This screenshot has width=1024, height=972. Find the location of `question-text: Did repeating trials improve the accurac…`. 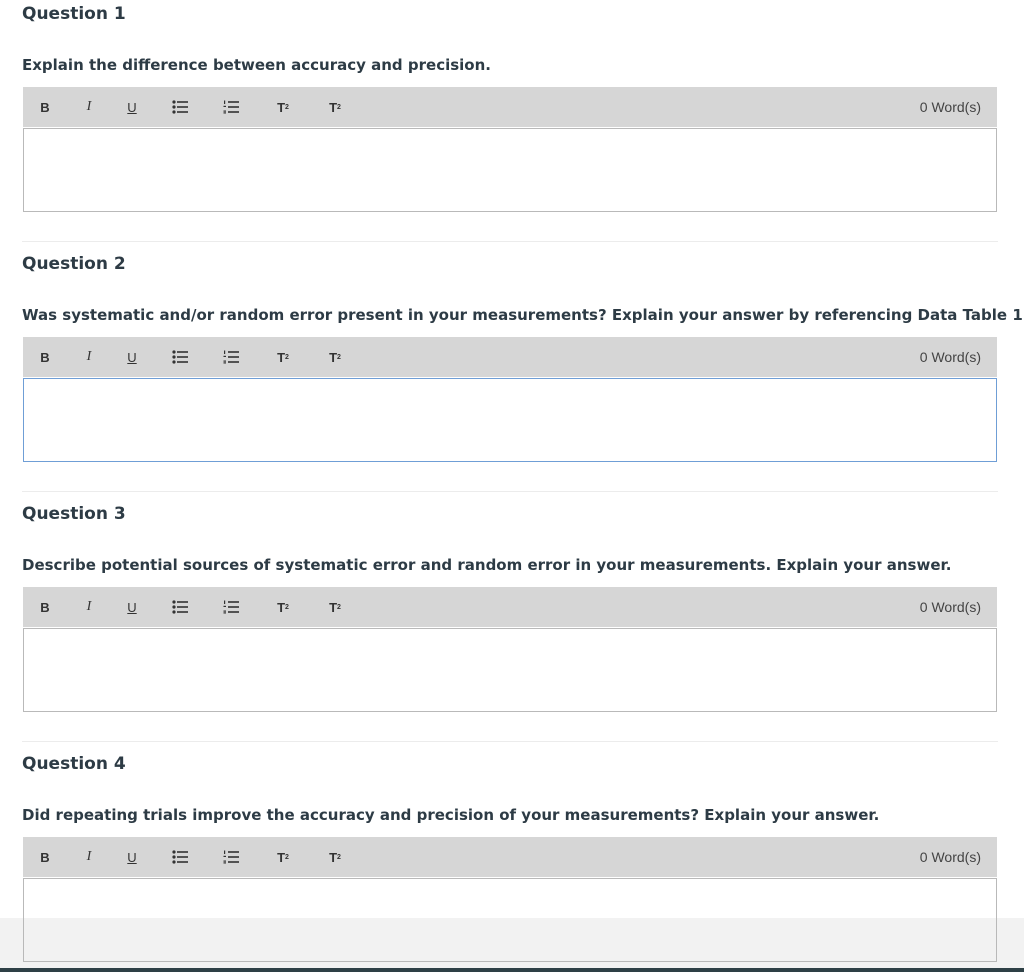

question-text: Did repeating trials improve the accurac… is located at coordinates (451, 815).